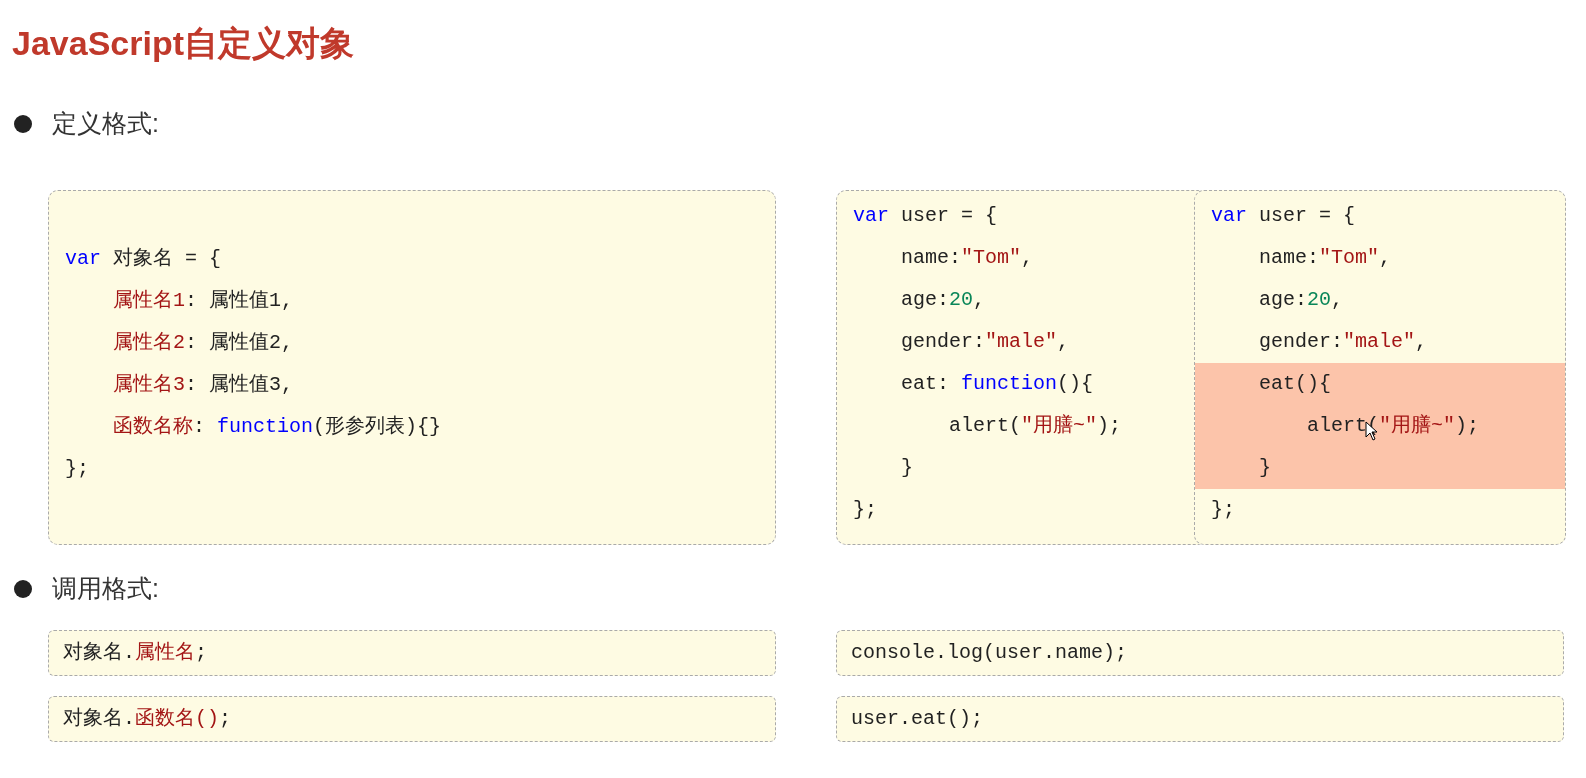 The height and width of the screenshot is (778, 1586). I want to click on code-line: 属性名2: 属性值2,, so click(203, 343).